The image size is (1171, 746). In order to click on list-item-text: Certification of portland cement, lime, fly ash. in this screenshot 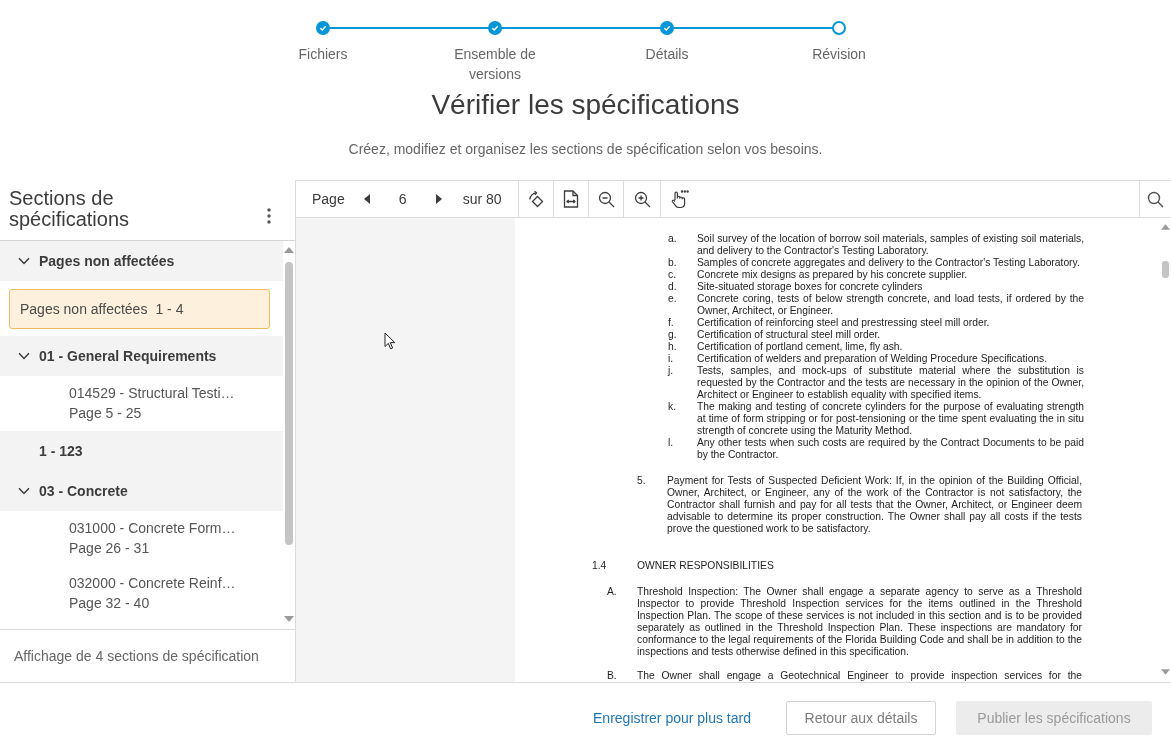, I will do `click(800, 347)`.